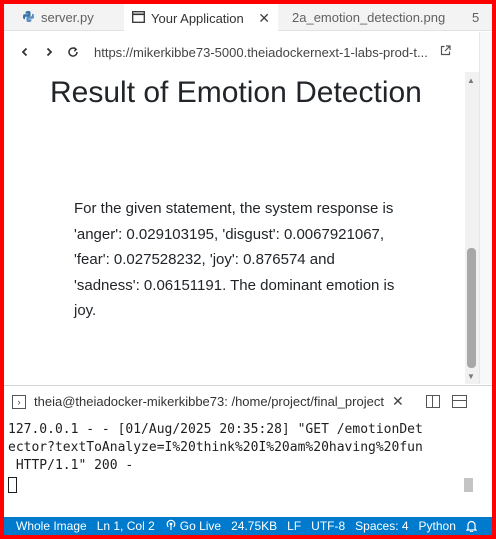 The height and width of the screenshot is (539, 496). Describe the element at coordinates (49, 52) in the screenshot. I see `forward-arrow-icon` at that location.